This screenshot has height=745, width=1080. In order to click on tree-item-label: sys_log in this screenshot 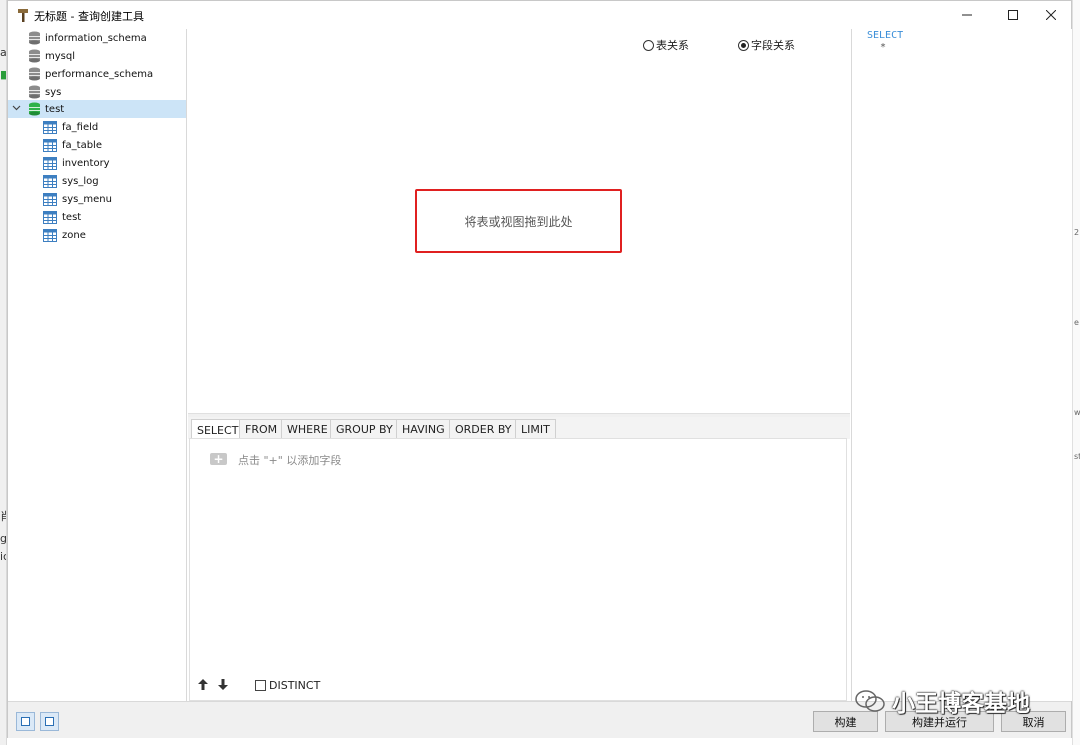, I will do `click(80, 181)`.